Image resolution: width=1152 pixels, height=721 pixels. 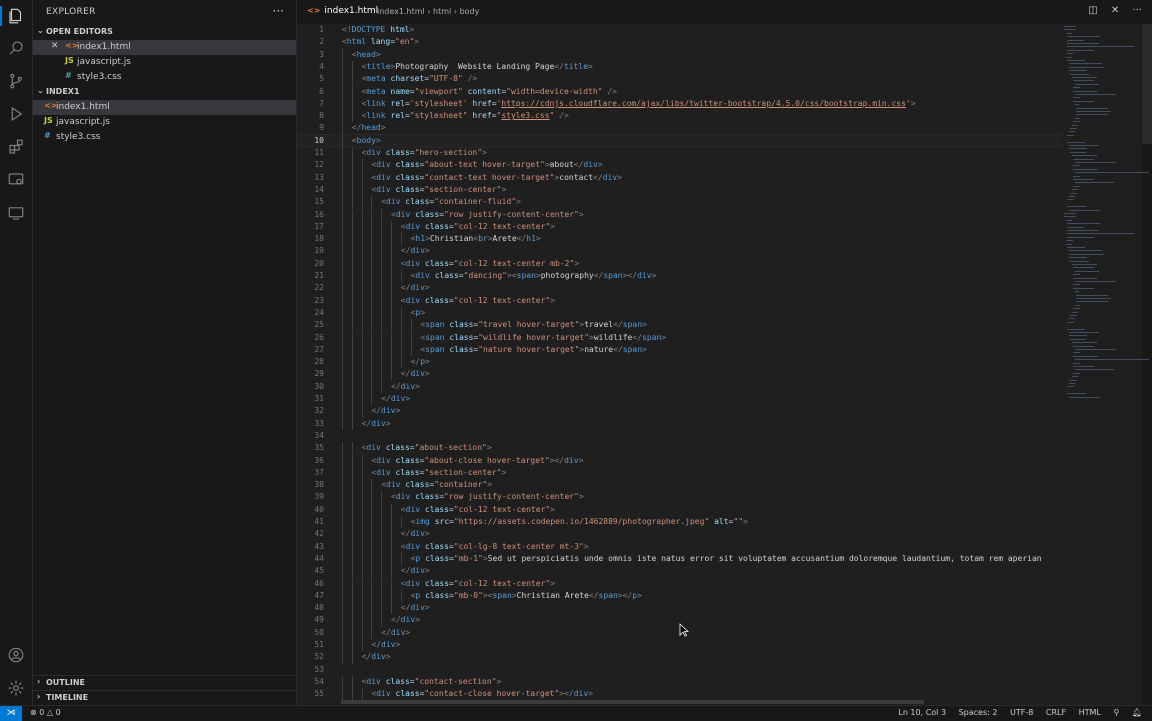 I want to click on open-editor-item-style3-css: # style3.css, so click(x=164, y=77).